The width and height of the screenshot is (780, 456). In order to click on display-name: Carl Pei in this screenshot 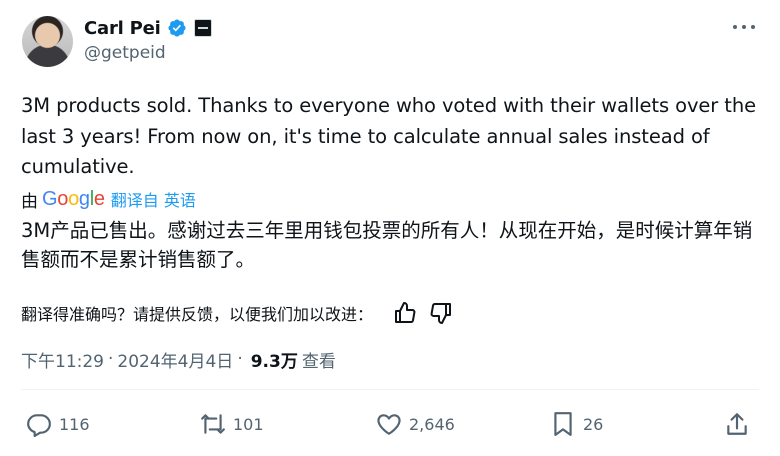, I will do `click(122, 28)`.